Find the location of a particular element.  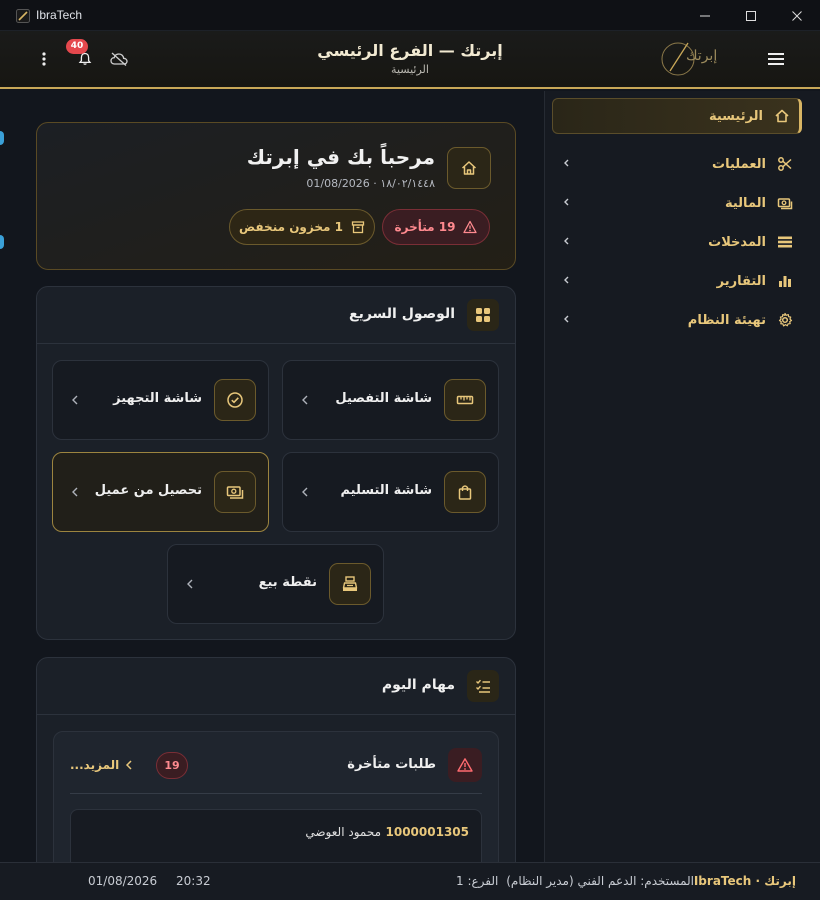

hamburger-icon is located at coordinates (776, 59).